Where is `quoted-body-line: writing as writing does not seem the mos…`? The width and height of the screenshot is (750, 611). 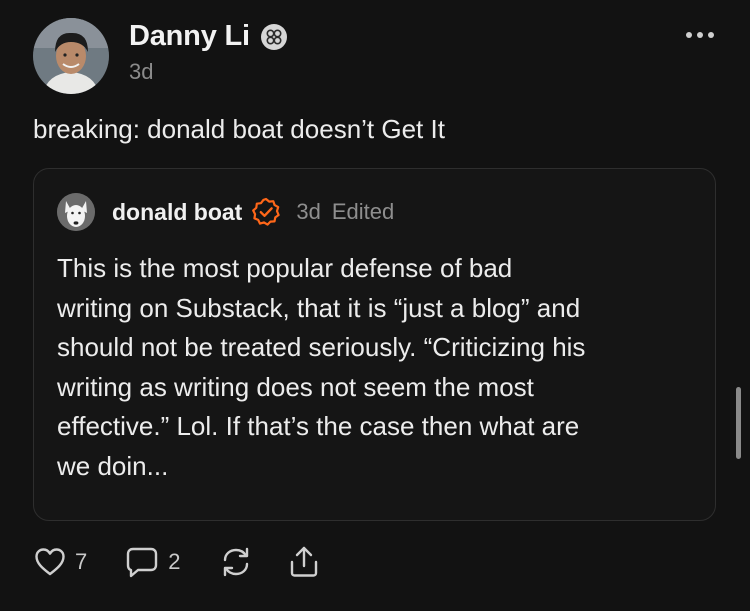
quoted-body-line: writing as writing does not seem the mos… is located at coordinates (295, 386).